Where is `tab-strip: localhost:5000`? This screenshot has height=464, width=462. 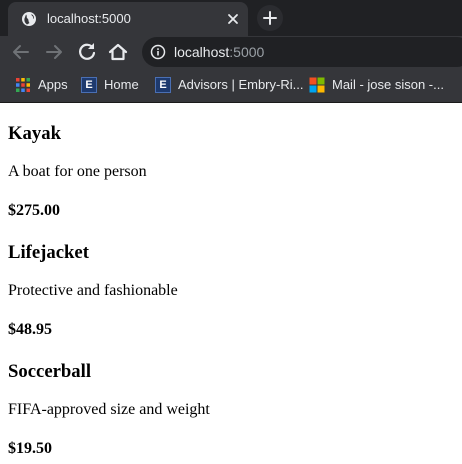
tab-strip: localhost:5000 is located at coordinates (231, 18).